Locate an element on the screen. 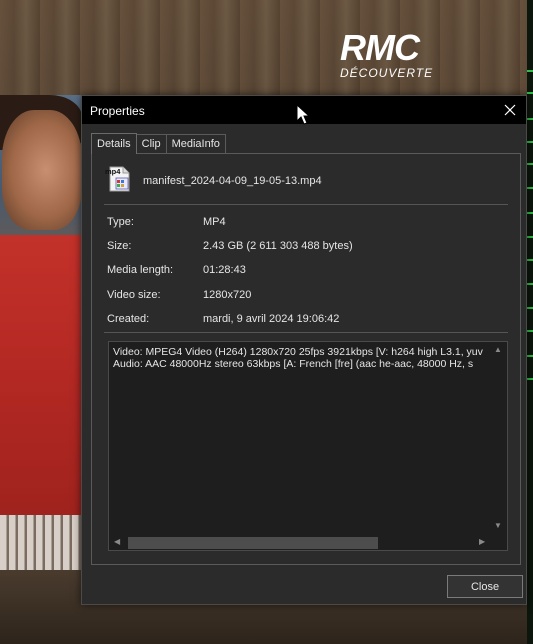 This screenshot has height=644, width=533. video-background-wall is located at coordinates (266, 47).